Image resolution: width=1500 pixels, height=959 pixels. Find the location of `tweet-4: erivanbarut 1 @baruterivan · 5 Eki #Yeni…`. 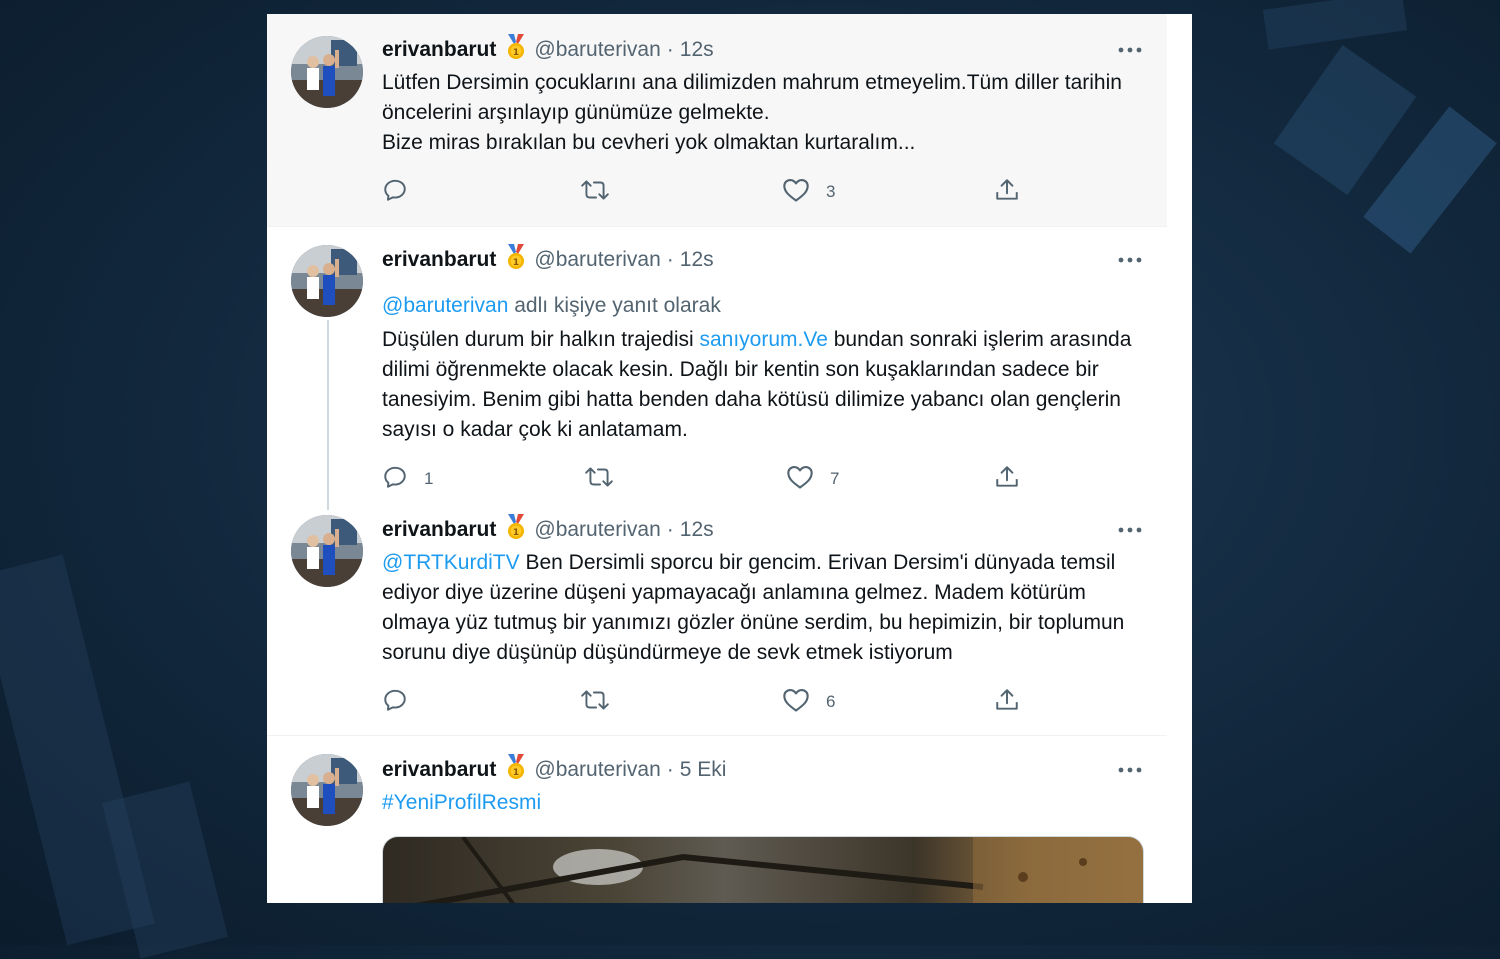

tweet-4: erivanbarut 1 @baruterivan · 5 Eki #Yeni… is located at coordinates (717, 819).